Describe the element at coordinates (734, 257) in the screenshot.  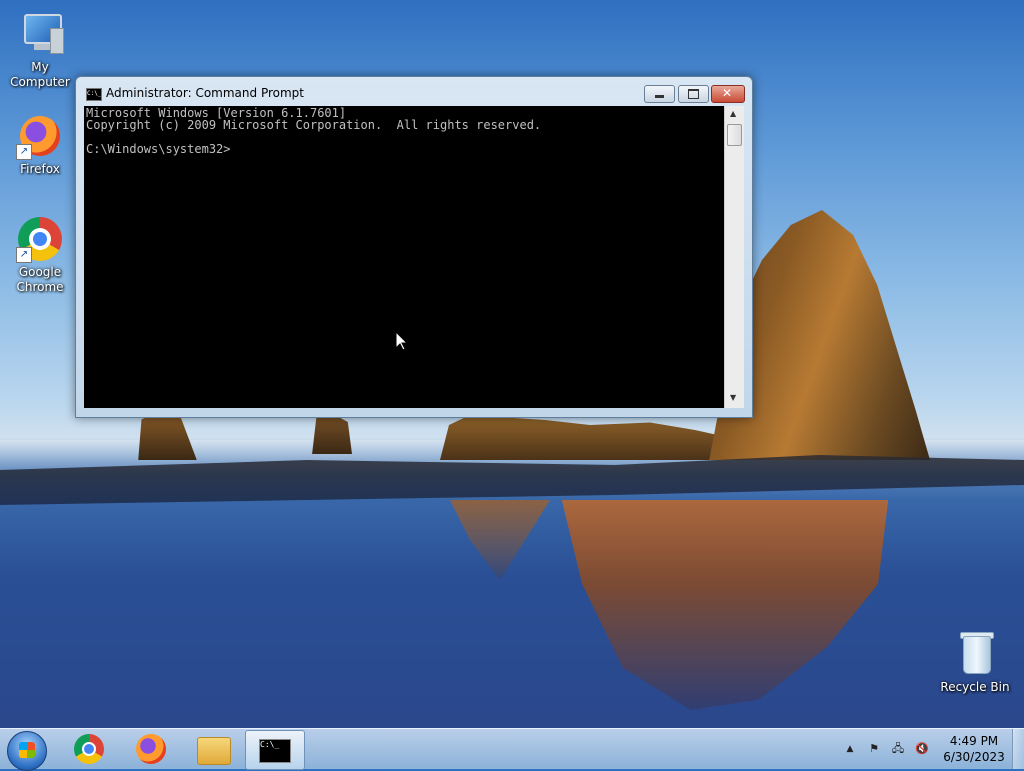
I see `vertical-scrollbar: ▲ ▼` at that location.